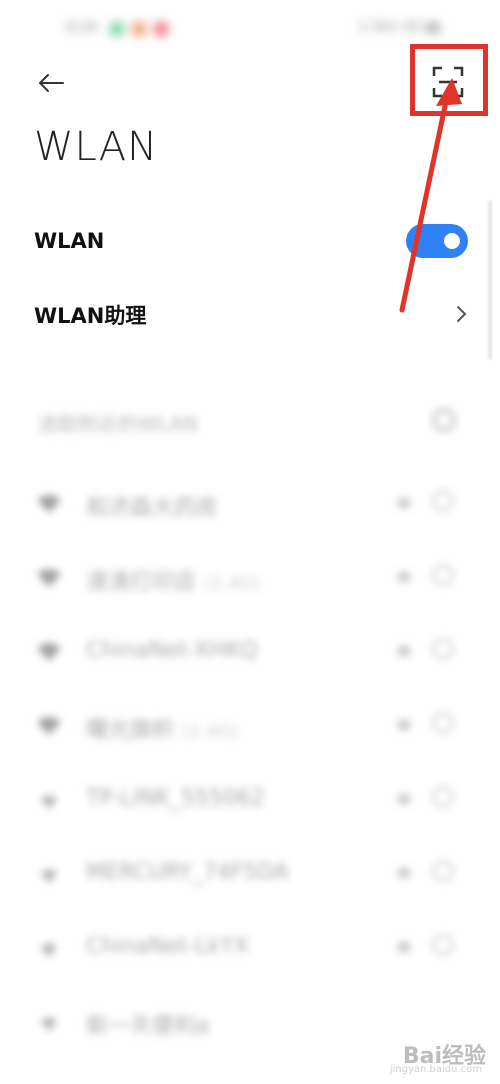  What do you see at coordinates (69, 241) in the screenshot?
I see `wlan-label: WLAN` at bounding box center [69, 241].